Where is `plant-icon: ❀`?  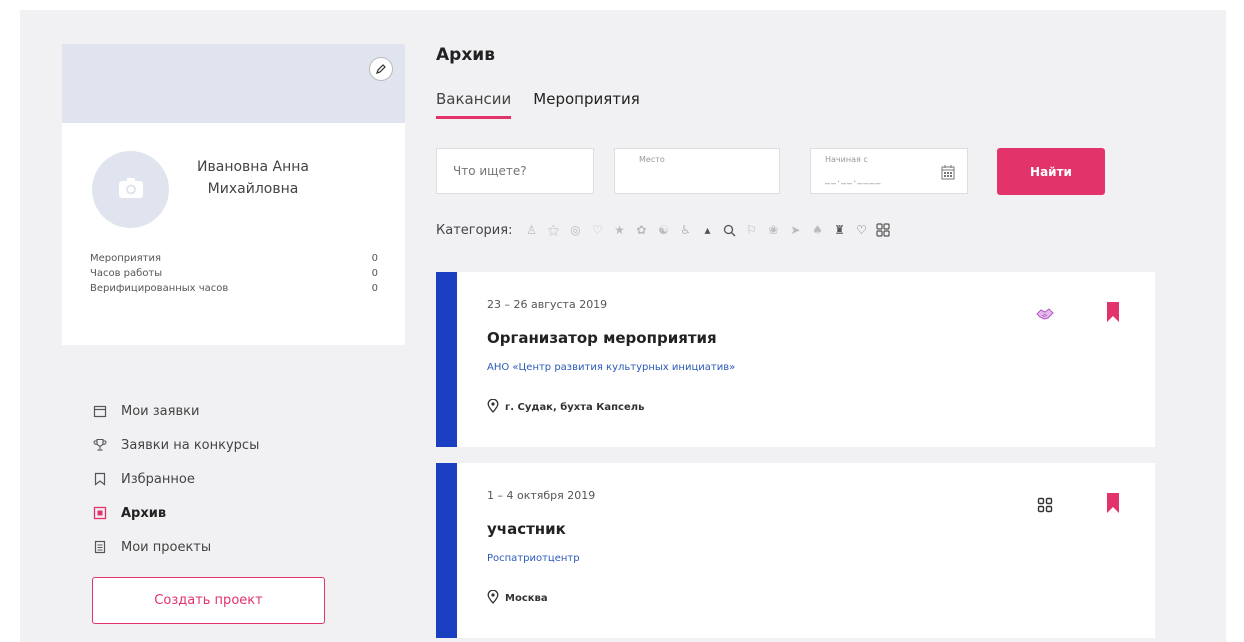
plant-icon: ❀ is located at coordinates (773, 230).